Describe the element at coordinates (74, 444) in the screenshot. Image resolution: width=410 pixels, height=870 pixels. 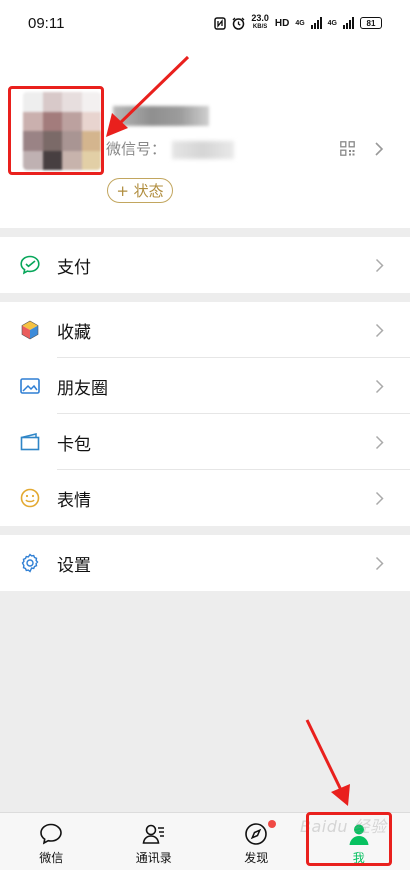
I see `menu-label: 卡包` at that location.